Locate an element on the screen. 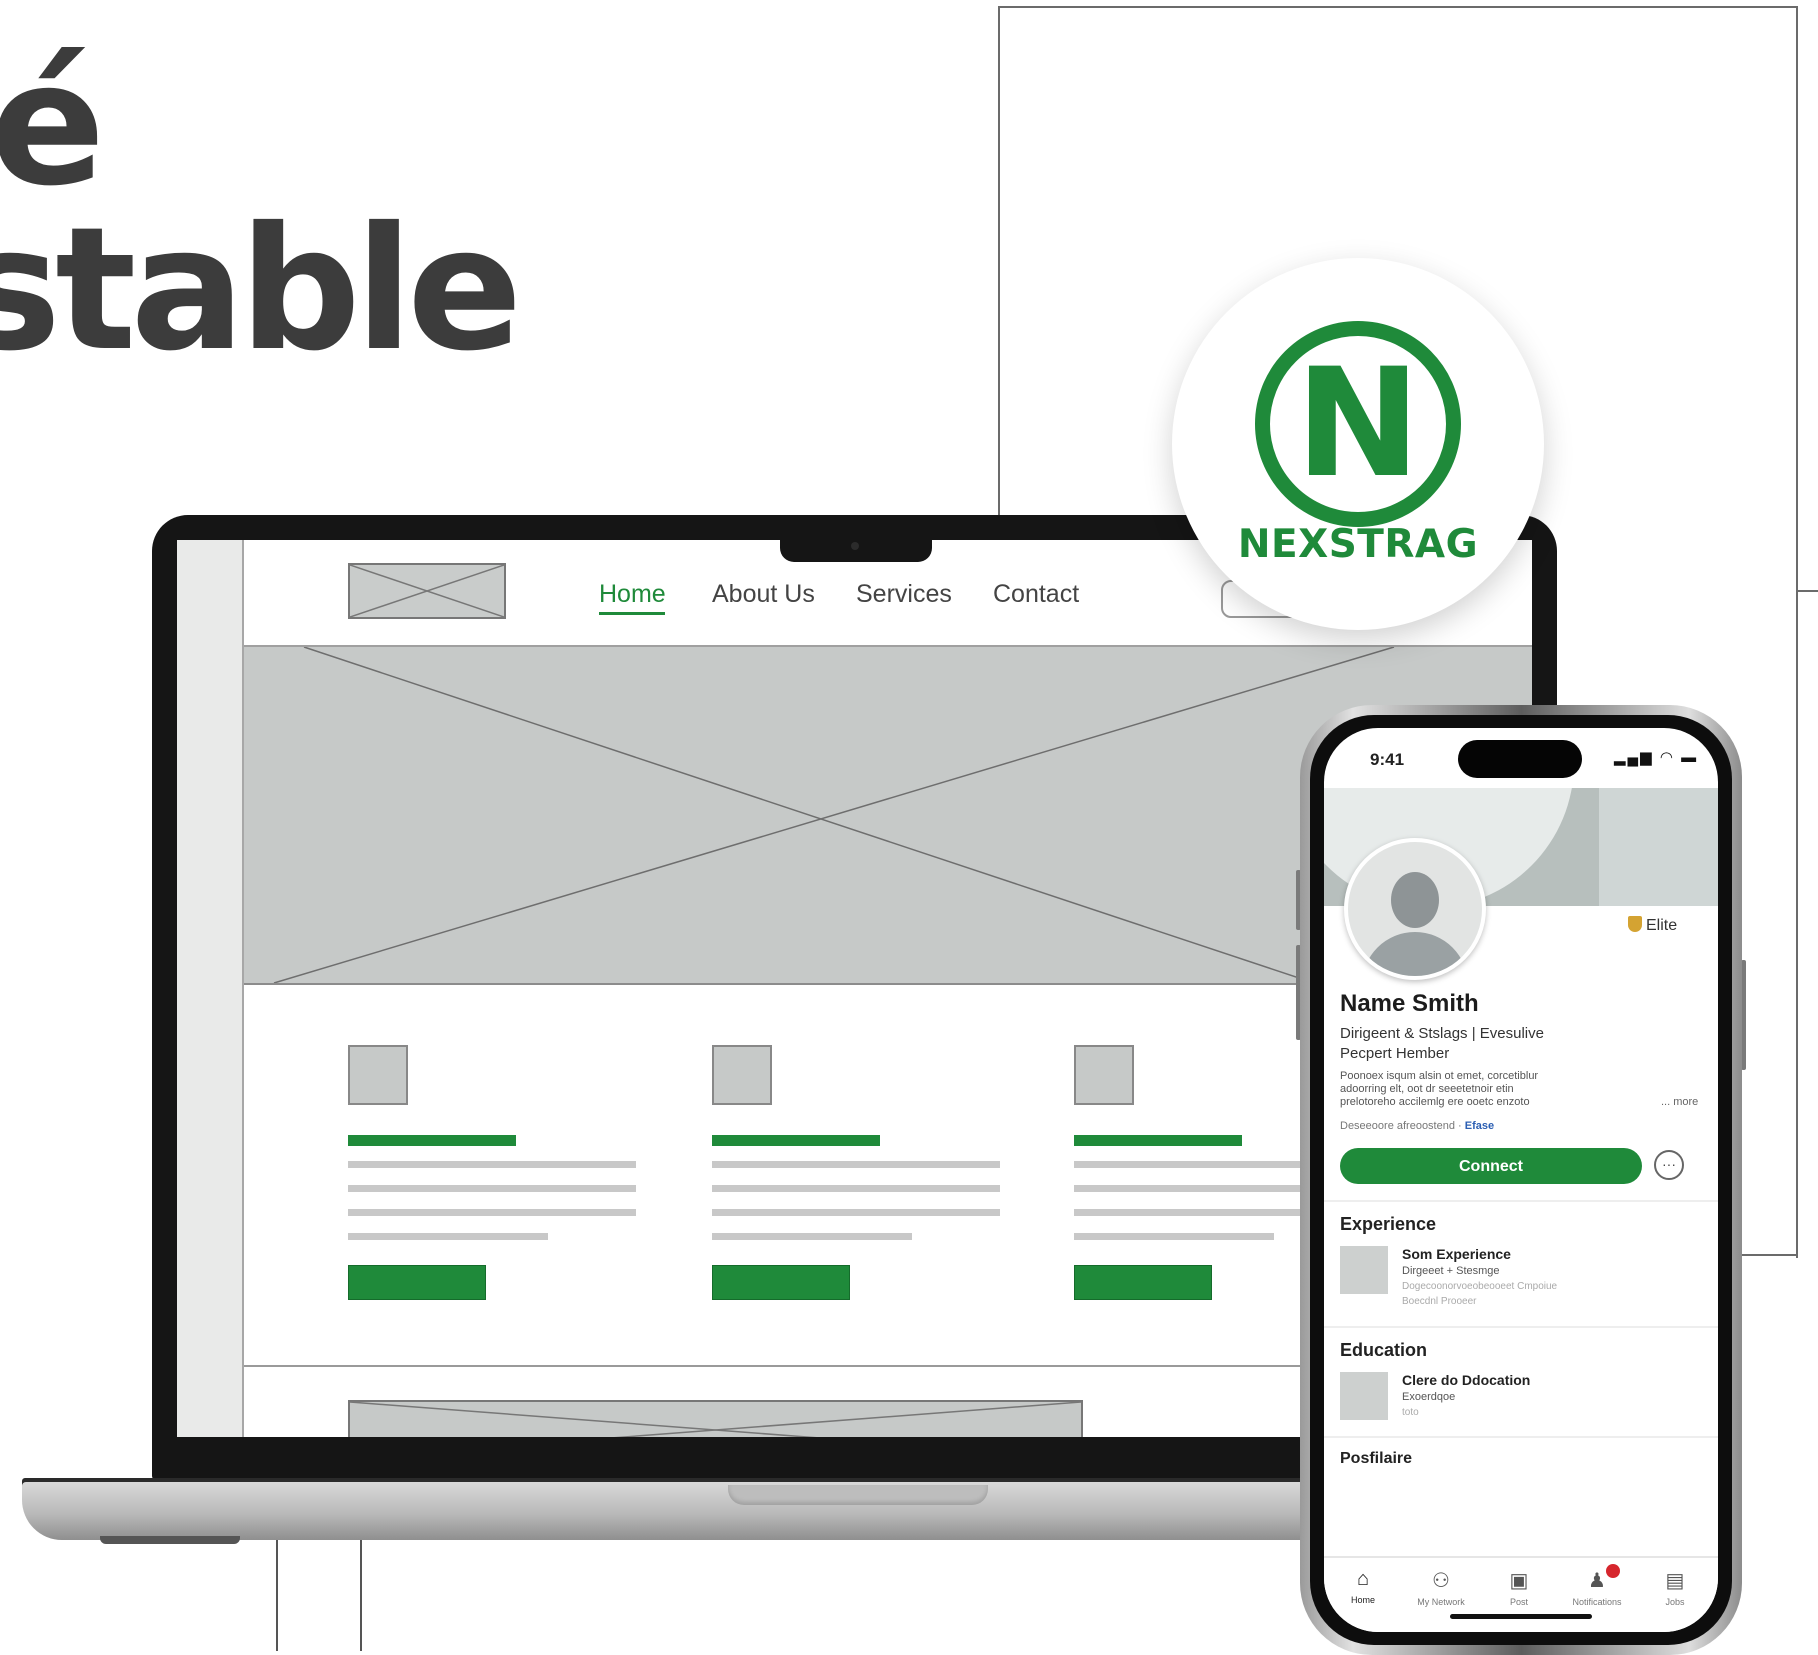 The image size is (1818, 1655). status-icons: ▂▄▆ ◠ ▬ is located at coordinates (1656, 757).